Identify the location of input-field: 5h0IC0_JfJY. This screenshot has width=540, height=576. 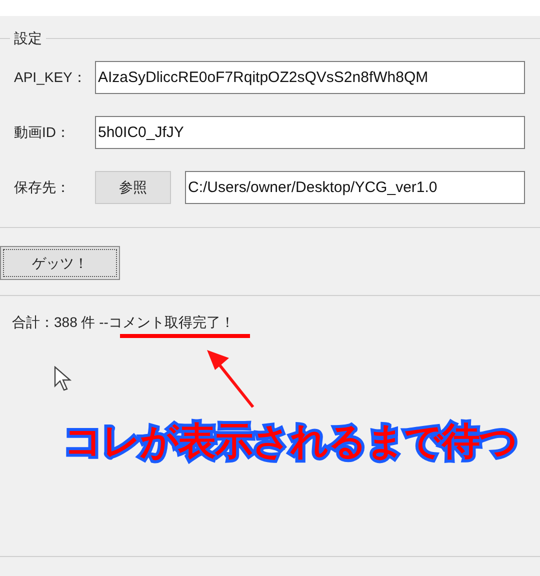
(310, 132).